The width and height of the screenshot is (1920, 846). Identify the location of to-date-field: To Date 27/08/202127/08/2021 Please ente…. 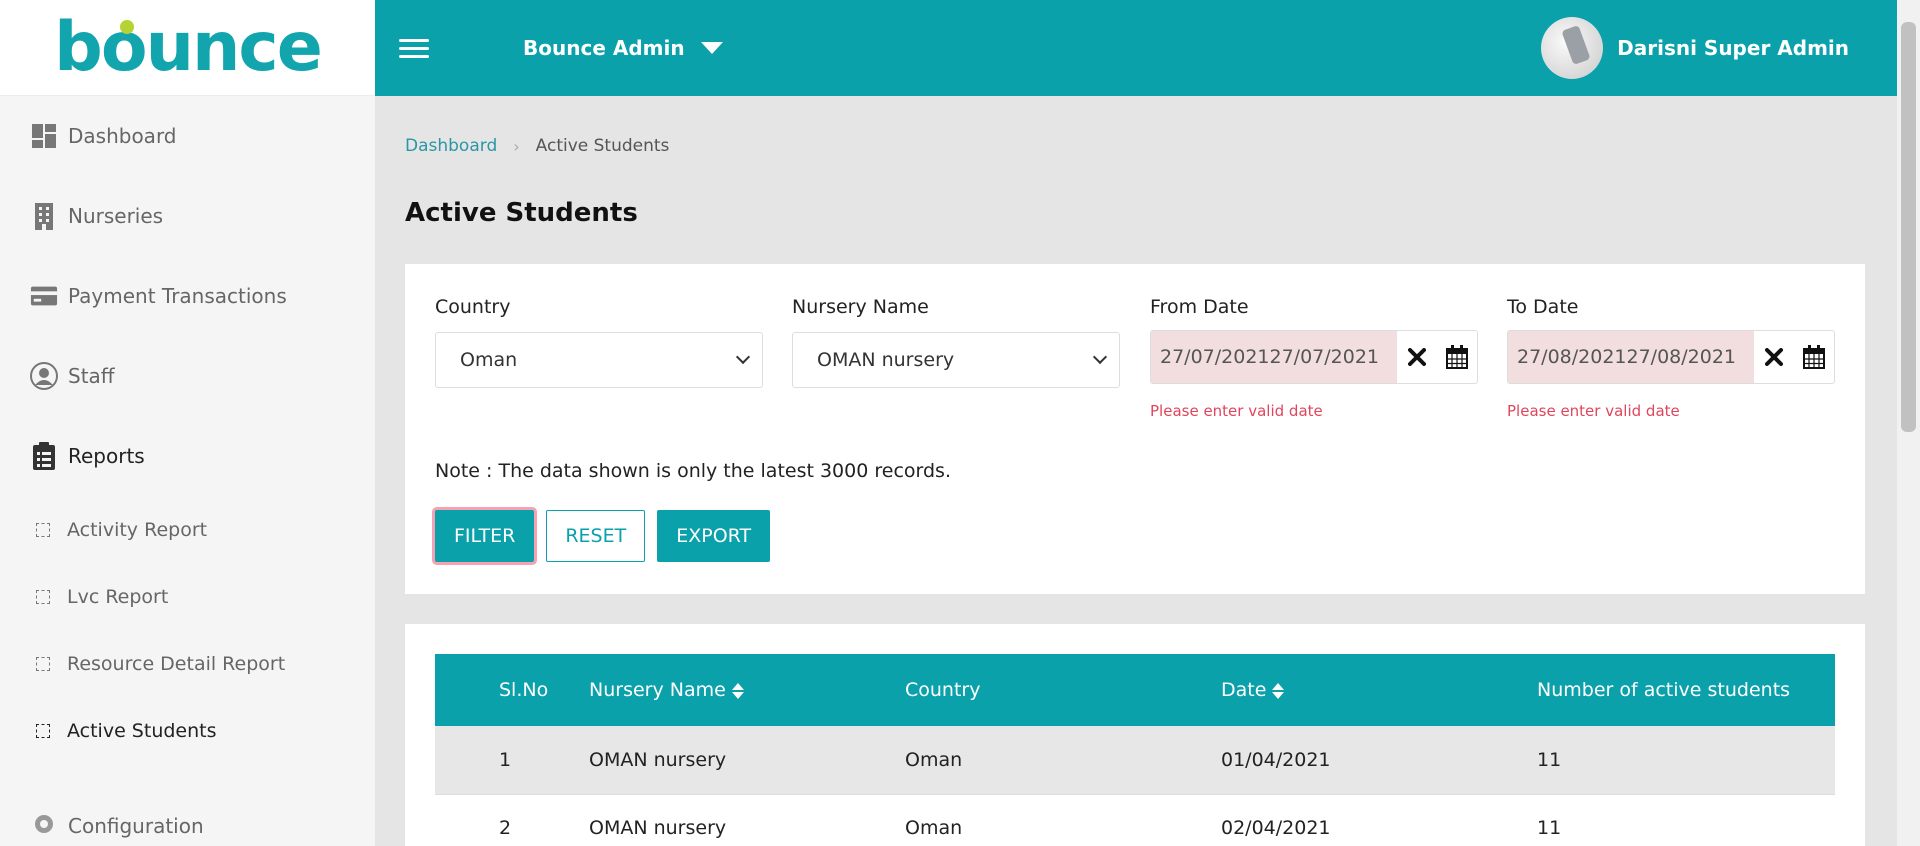
(1671, 358).